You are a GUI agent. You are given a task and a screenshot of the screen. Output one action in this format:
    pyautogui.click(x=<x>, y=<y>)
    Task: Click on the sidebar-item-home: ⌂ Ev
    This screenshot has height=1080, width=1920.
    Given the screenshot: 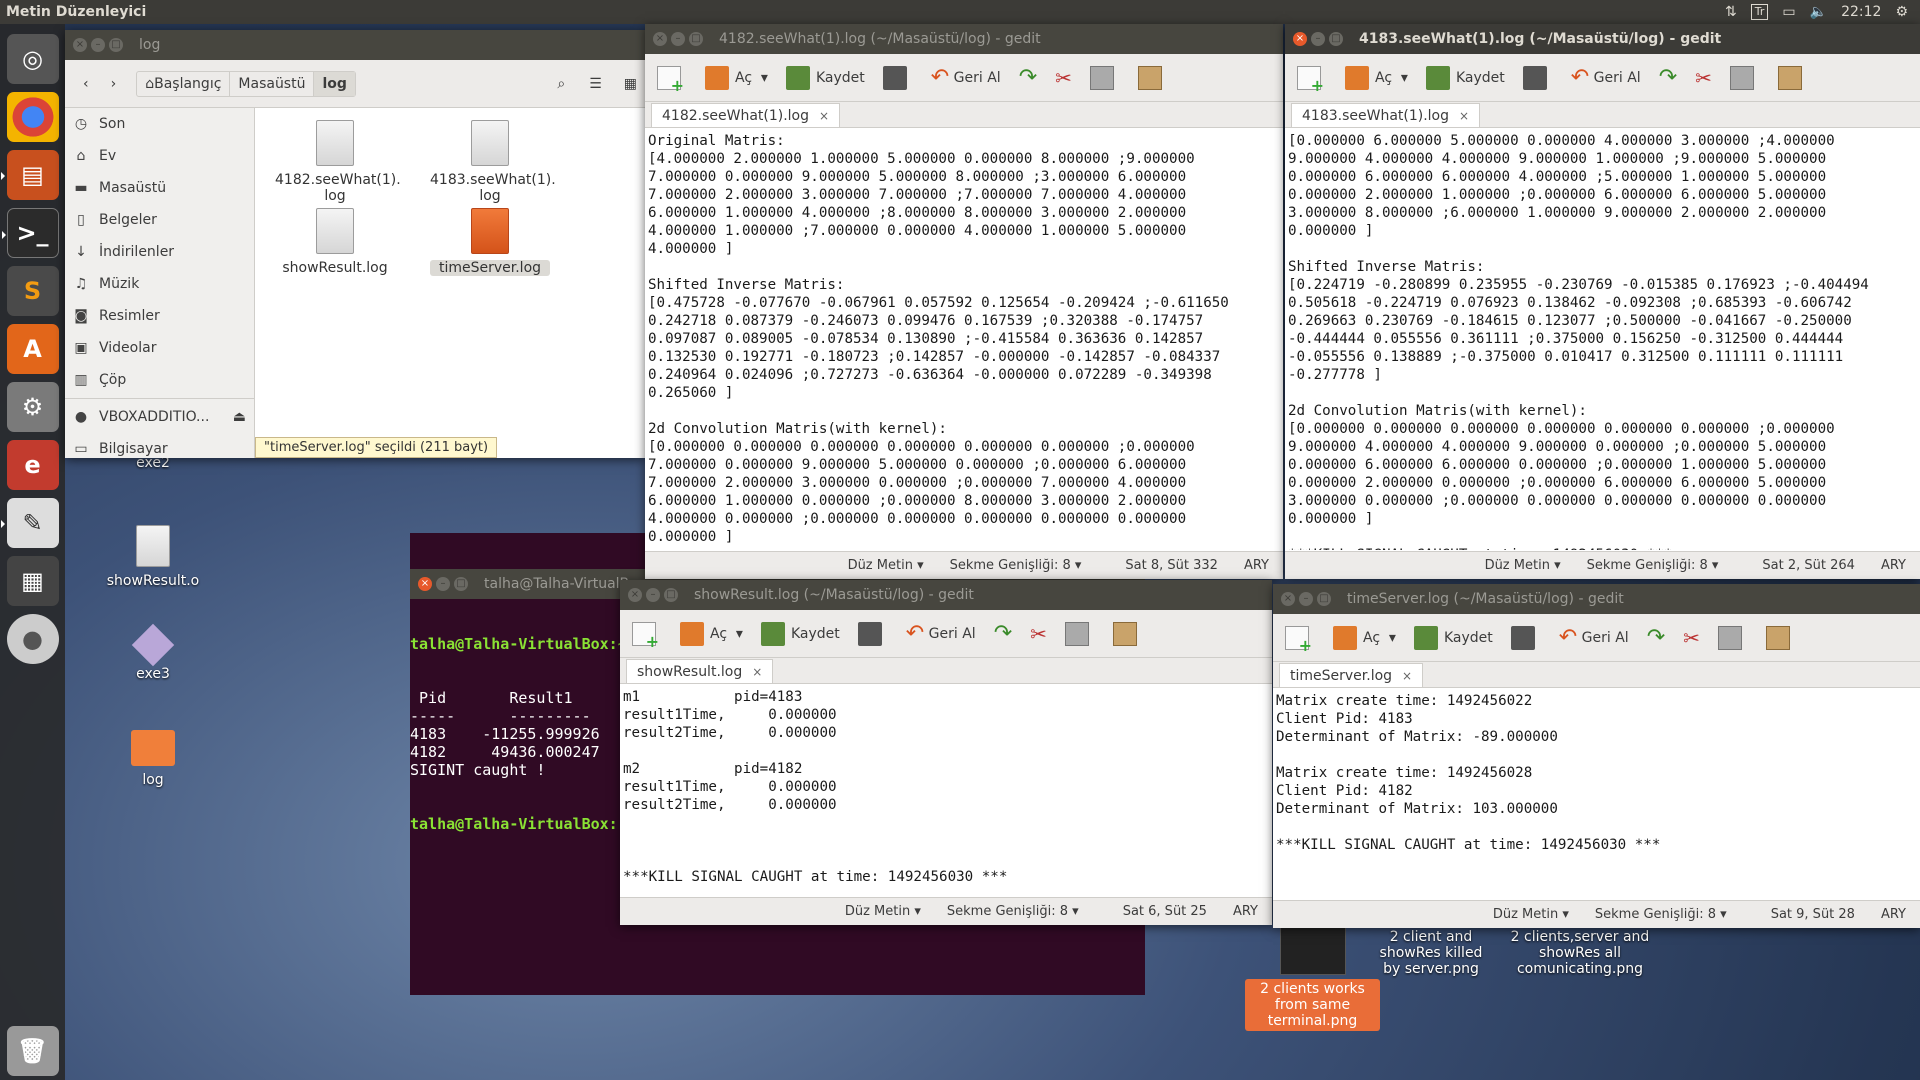 What is the action you would take?
    pyautogui.click(x=159, y=156)
    